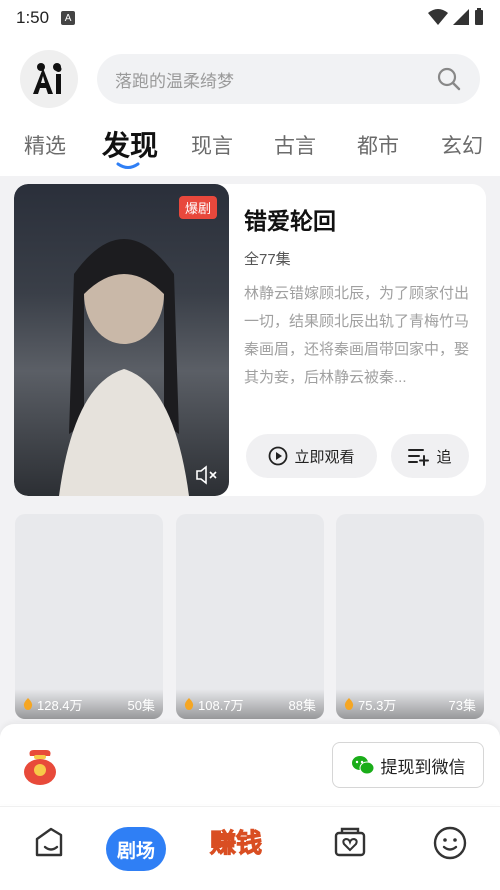  Describe the element at coordinates (302, 705) in the screenshot. I see `episode-count: 88集` at that location.